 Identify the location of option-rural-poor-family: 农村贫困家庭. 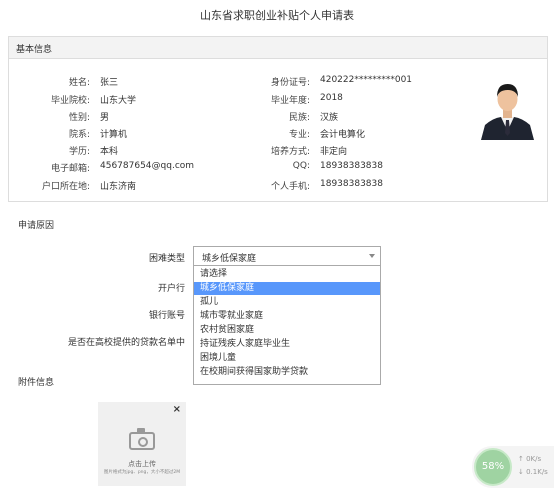
(287, 330).